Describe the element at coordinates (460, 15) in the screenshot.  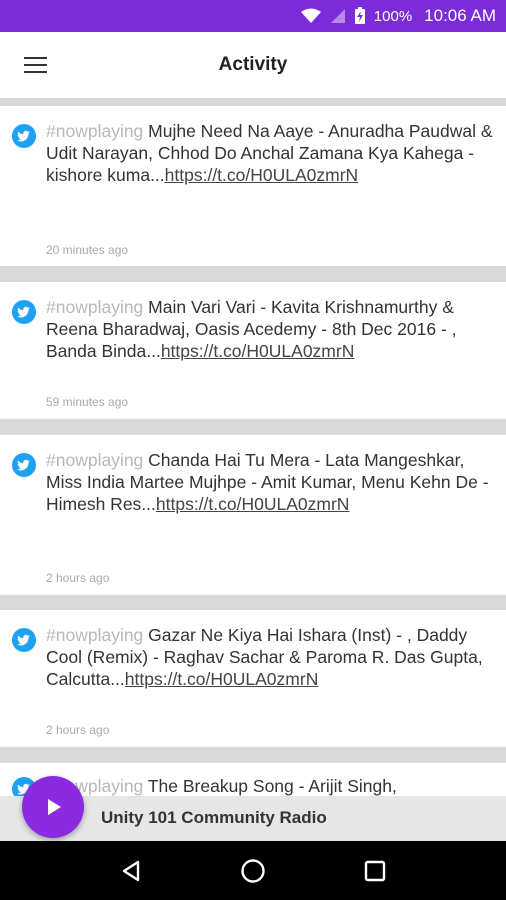
I see `clock: 10:06 AM` at that location.